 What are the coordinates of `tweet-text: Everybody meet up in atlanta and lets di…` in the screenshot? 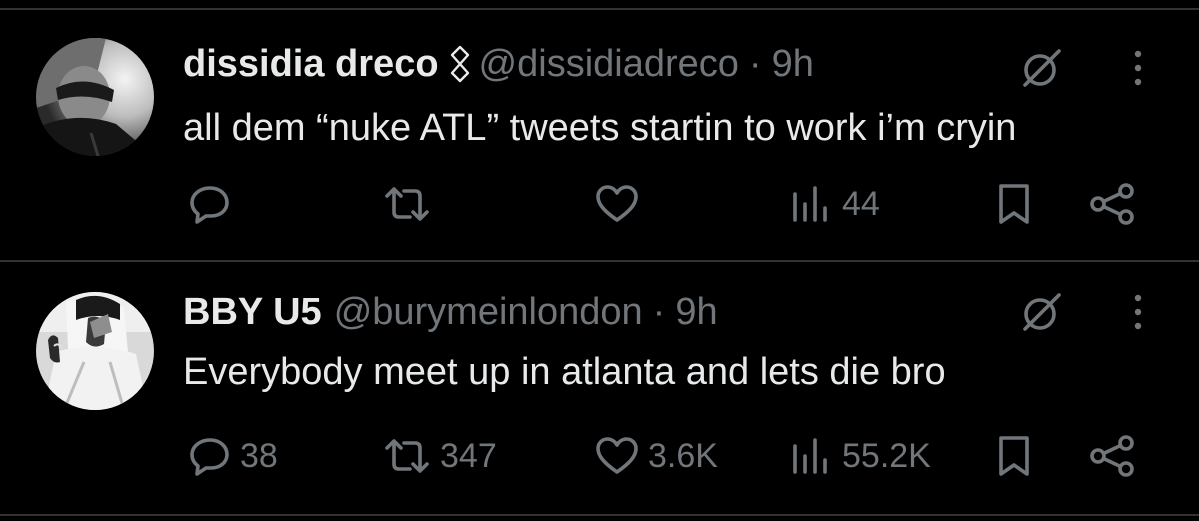 It's located at (564, 372).